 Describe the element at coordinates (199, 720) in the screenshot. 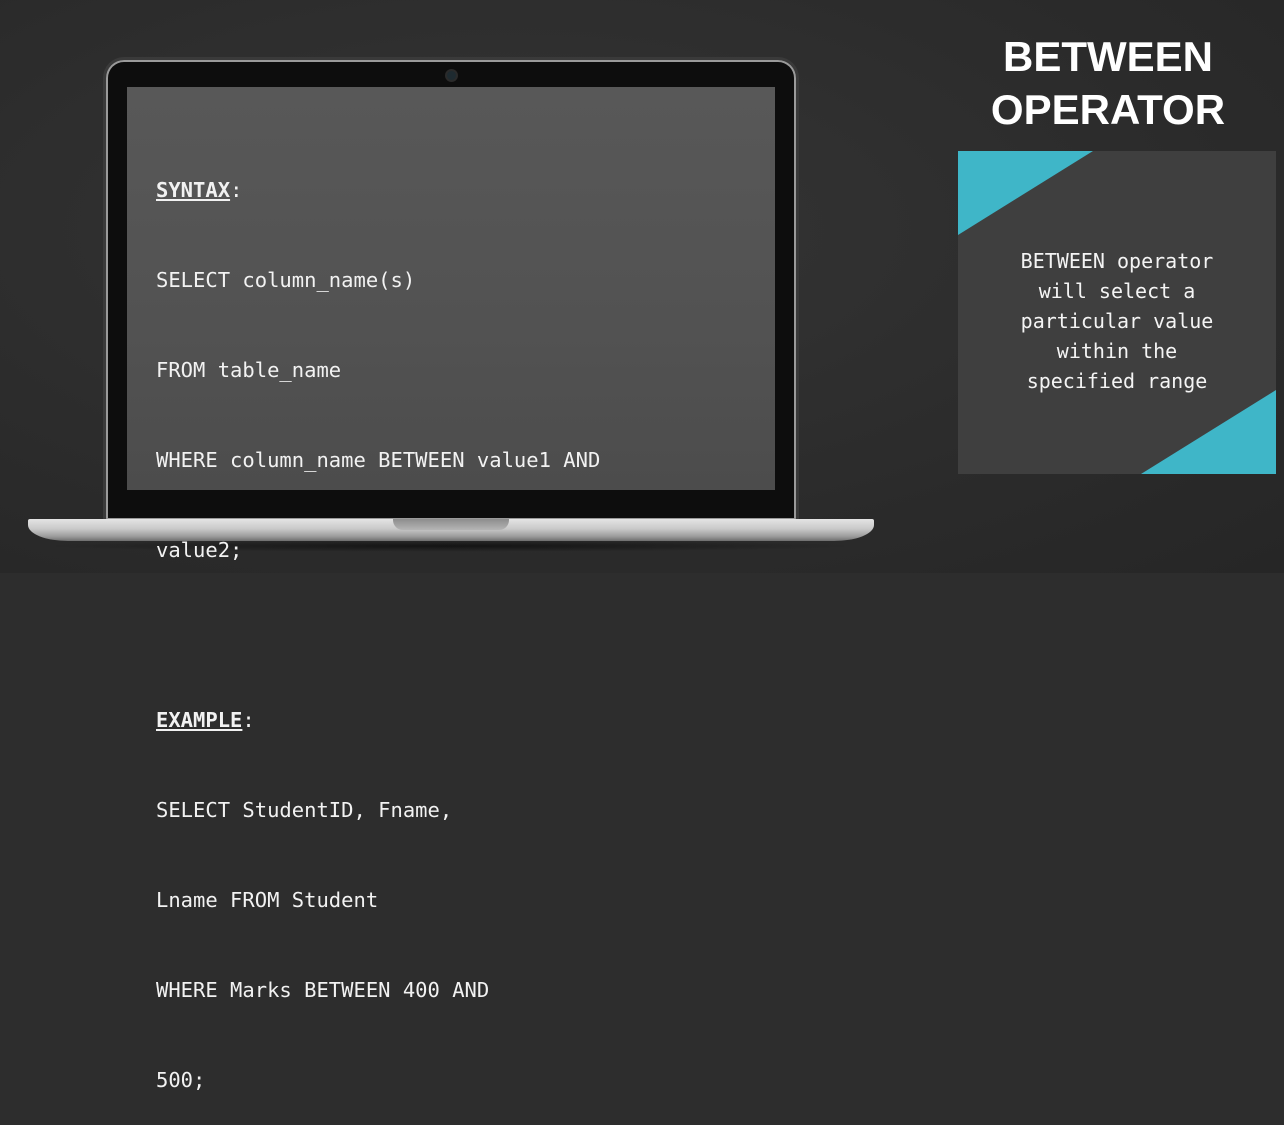

I see `example-label: EXAMPLE` at that location.